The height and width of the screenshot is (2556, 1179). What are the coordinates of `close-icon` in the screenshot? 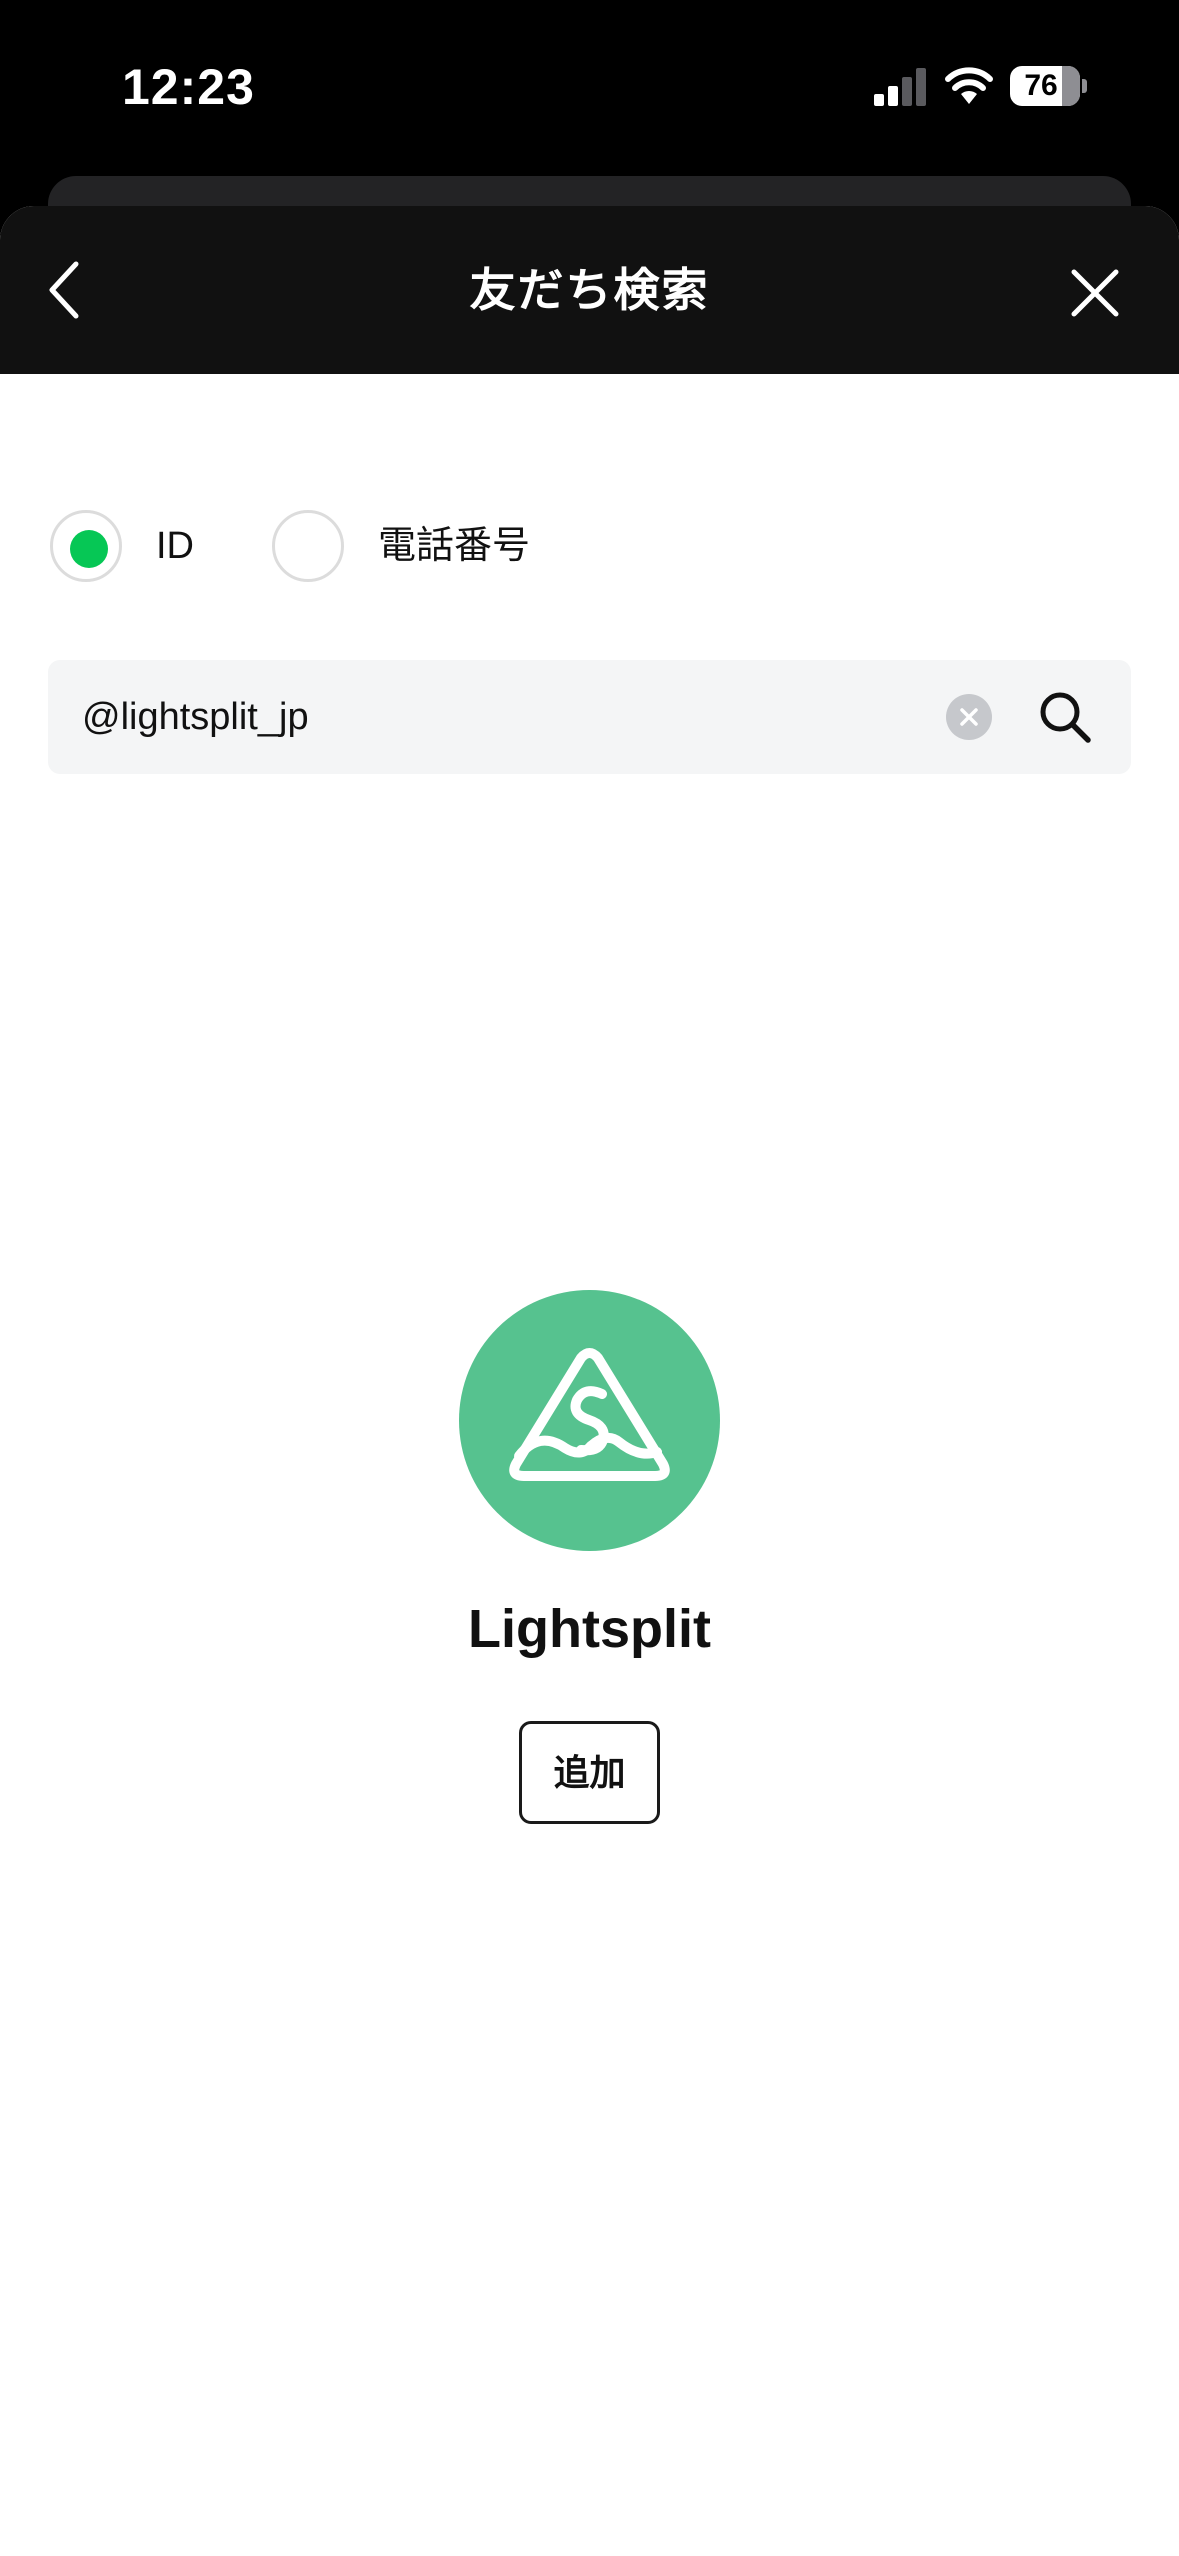 It's located at (1095, 293).